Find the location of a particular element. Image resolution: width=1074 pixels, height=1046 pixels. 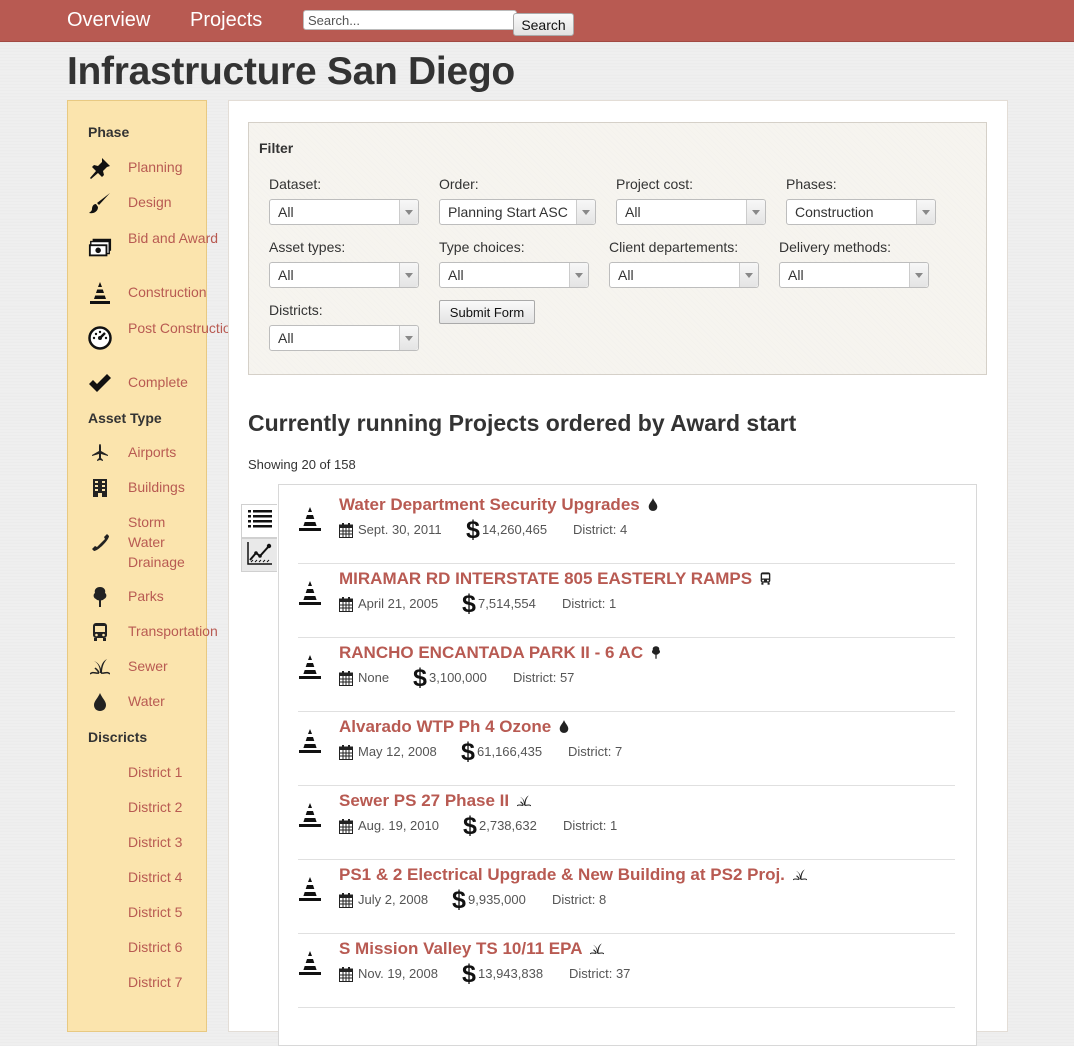

sidebar-item-construction: Construction is located at coordinates (148, 293).